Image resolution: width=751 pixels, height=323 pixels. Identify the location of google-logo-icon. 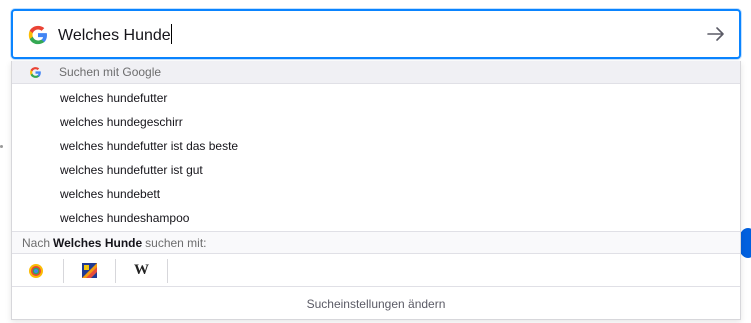
(37, 35).